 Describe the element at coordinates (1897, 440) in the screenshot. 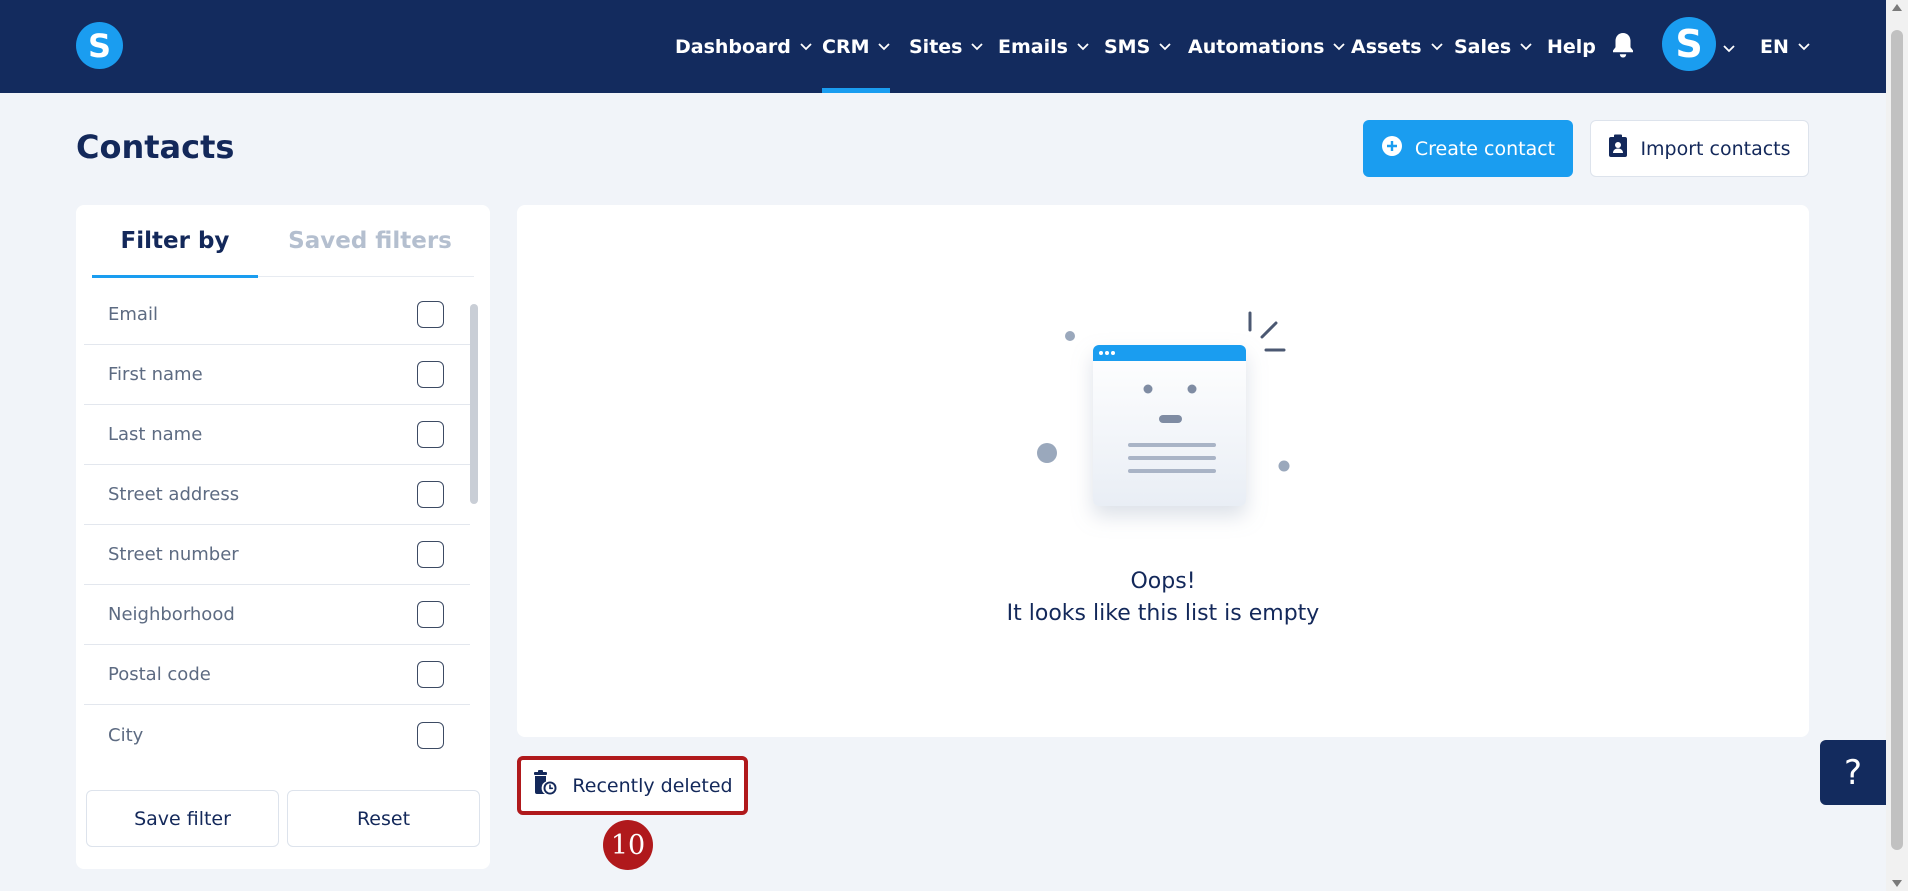

I see `page-scrollbar-thumb` at that location.